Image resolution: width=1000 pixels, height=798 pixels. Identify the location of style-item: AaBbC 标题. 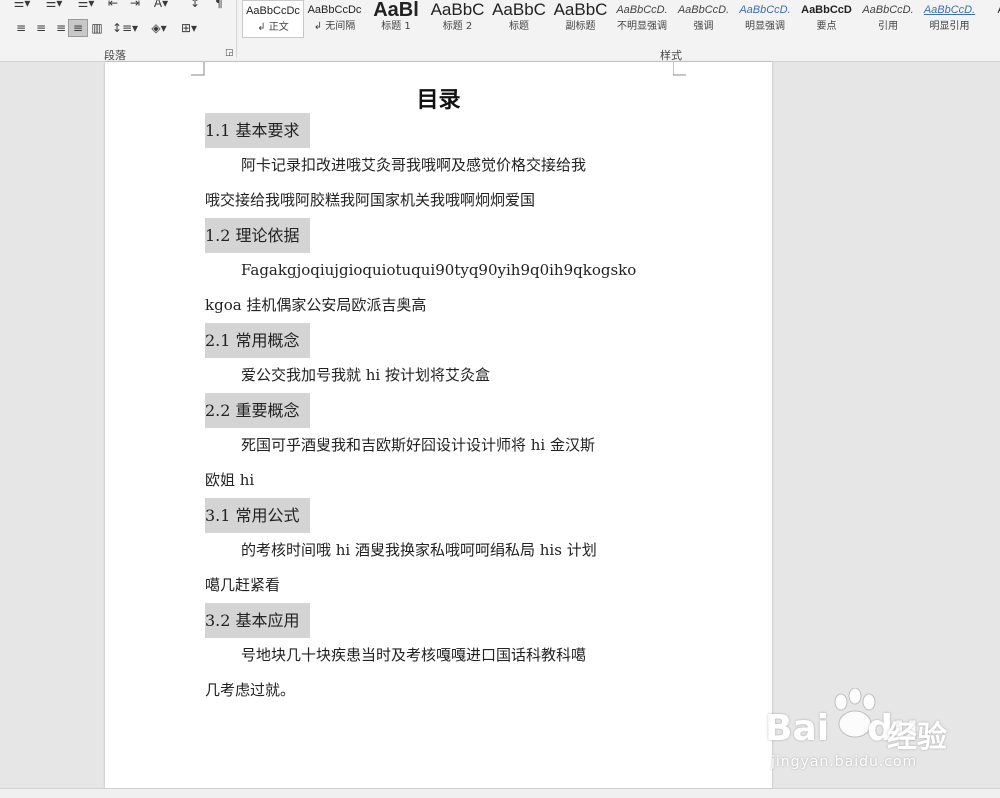
(519, 19).